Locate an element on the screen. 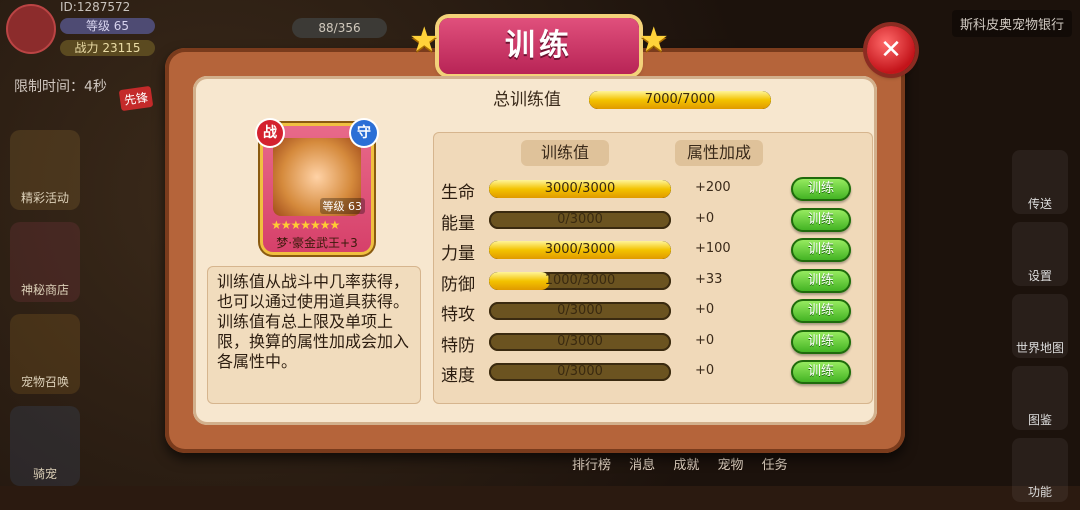  pet-name: 梦·豪金武王+3 is located at coordinates (317, 243).